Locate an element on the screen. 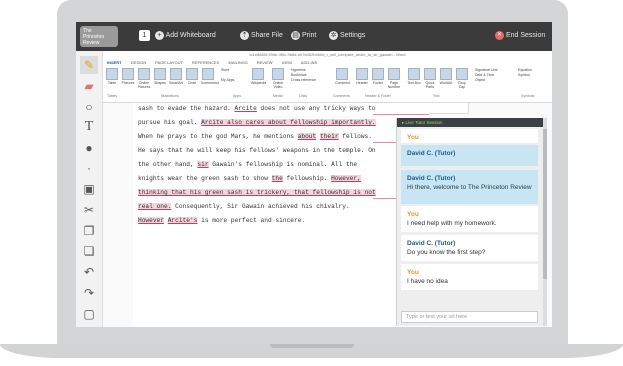 Image resolution: width=623 pixels, height=366 pixels. close-icon: ✕ is located at coordinates (499, 35).